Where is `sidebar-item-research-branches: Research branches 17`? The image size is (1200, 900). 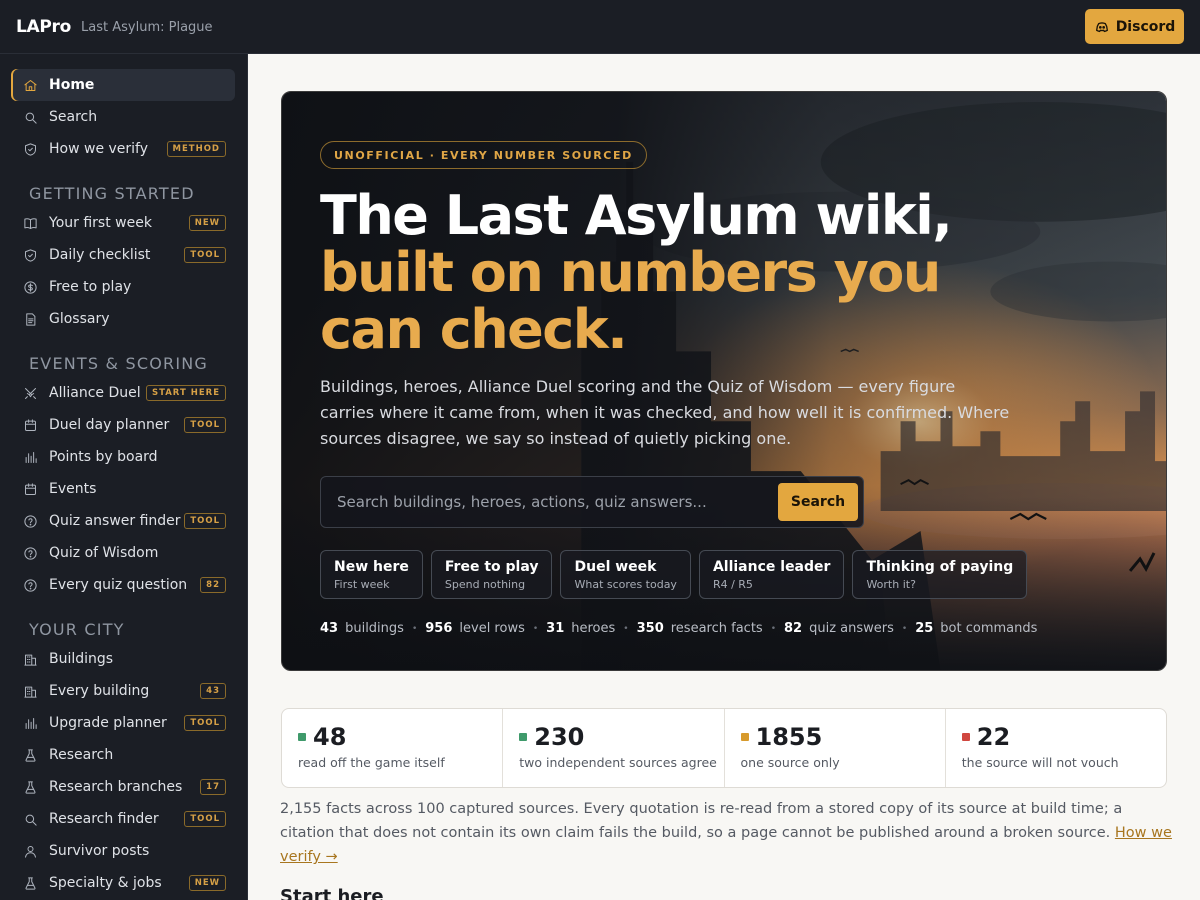 sidebar-item-research-branches: Research branches 17 is located at coordinates (123, 787).